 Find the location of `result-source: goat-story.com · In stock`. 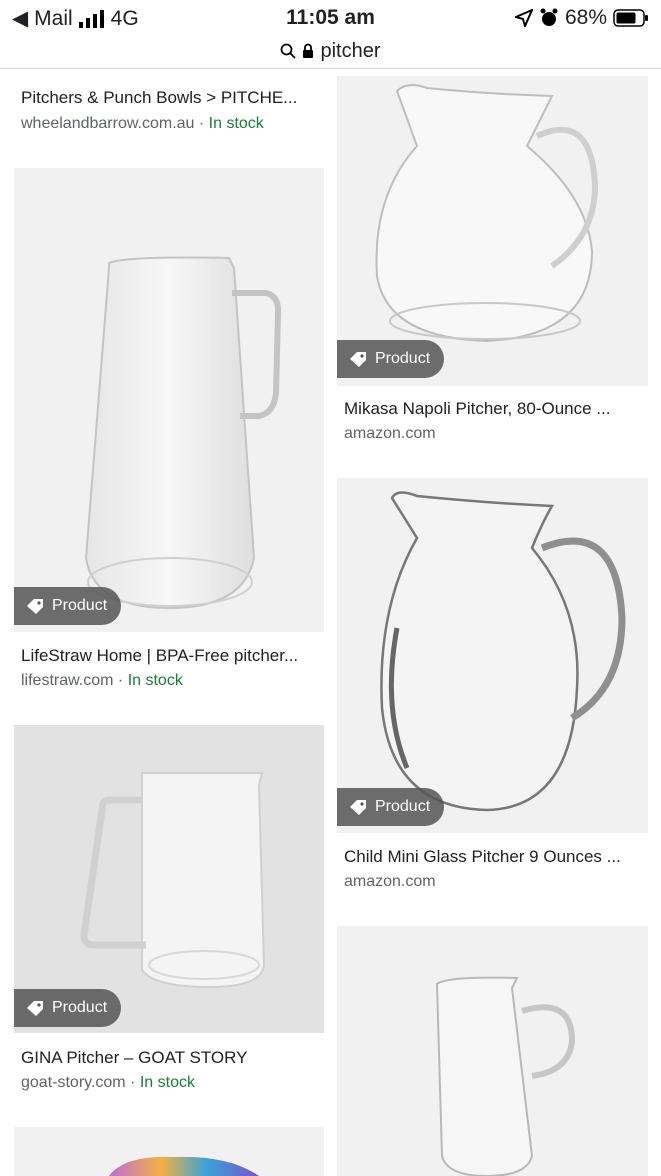

result-source: goat-story.com · In stock is located at coordinates (108, 1083).